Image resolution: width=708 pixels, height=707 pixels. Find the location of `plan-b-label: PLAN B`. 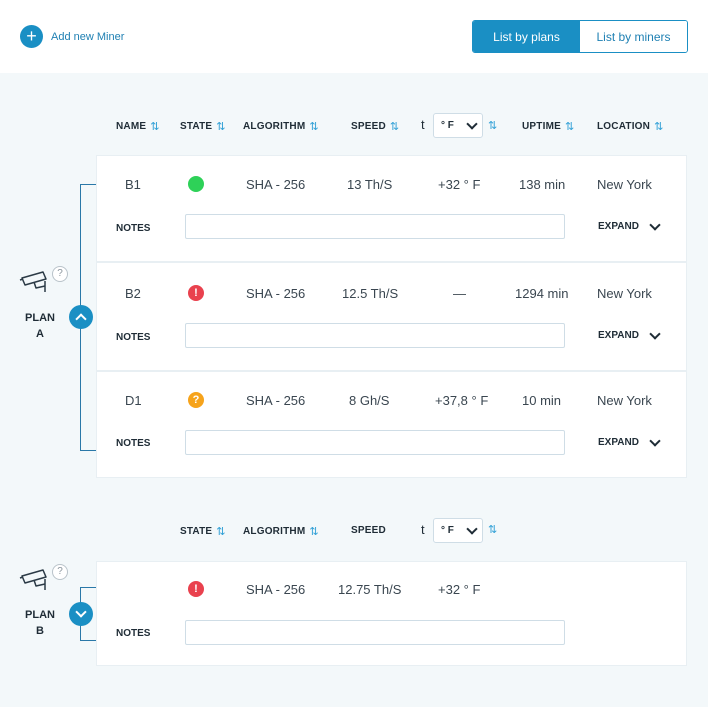

plan-b-label: PLAN B is located at coordinates (40, 623).